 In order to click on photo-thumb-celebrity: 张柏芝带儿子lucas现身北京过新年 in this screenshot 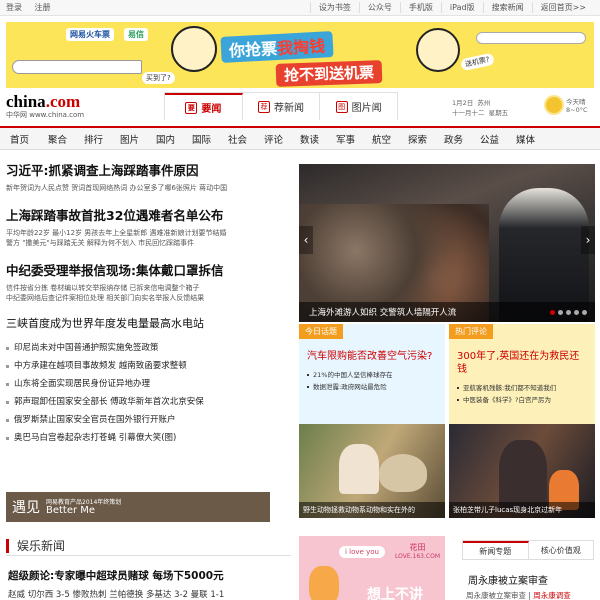, I will do `click(522, 471)`.